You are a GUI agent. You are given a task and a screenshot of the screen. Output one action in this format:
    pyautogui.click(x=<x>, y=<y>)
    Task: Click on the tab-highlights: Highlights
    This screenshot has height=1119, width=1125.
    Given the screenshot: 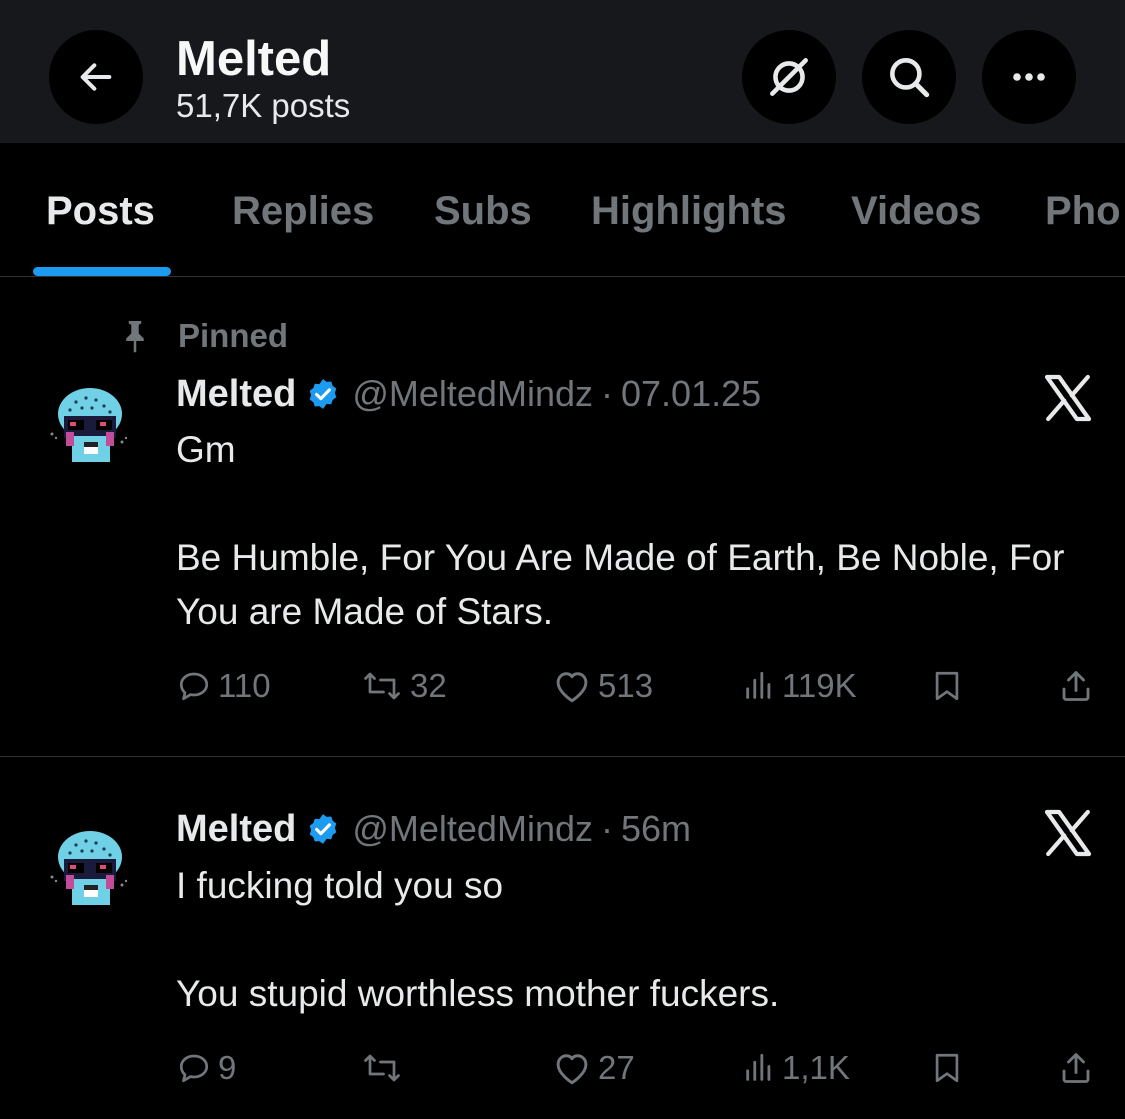 What is the action you would take?
    pyautogui.click(x=689, y=211)
    